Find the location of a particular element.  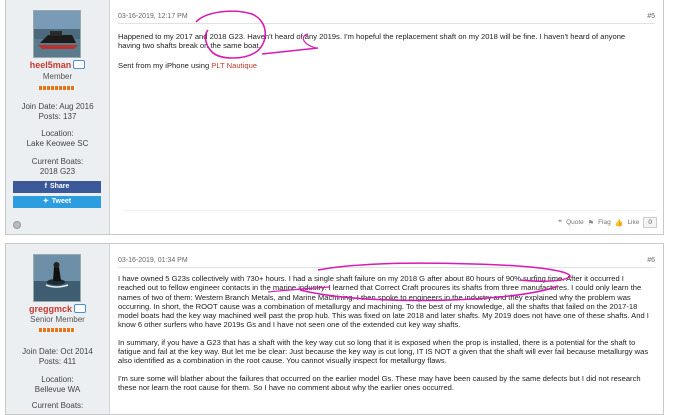

post-number: #6 is located at coordinates (651, 260).